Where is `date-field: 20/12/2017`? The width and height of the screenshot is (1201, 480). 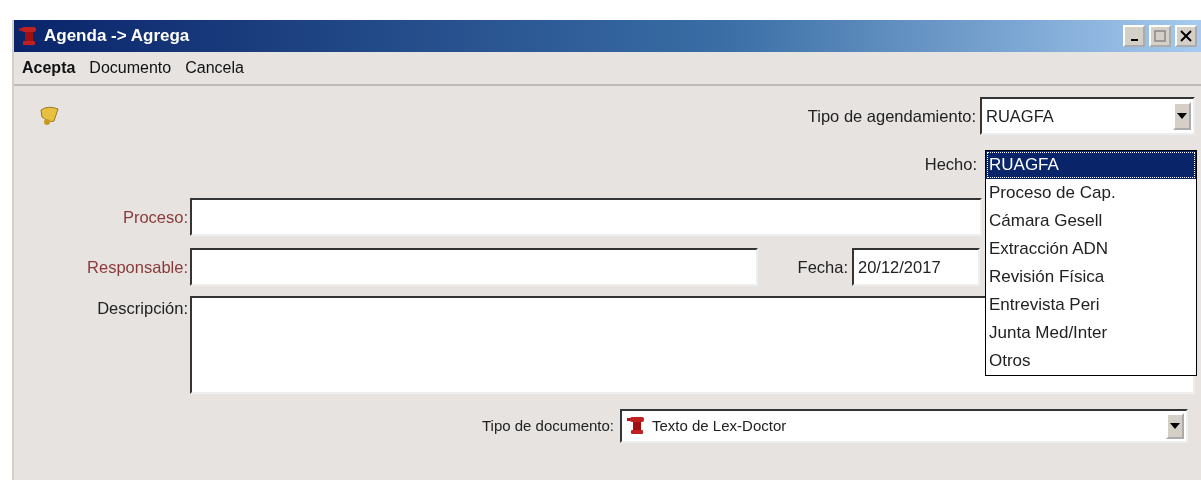 date-field: 20/12/2017 is located at coordinates (916, 267).